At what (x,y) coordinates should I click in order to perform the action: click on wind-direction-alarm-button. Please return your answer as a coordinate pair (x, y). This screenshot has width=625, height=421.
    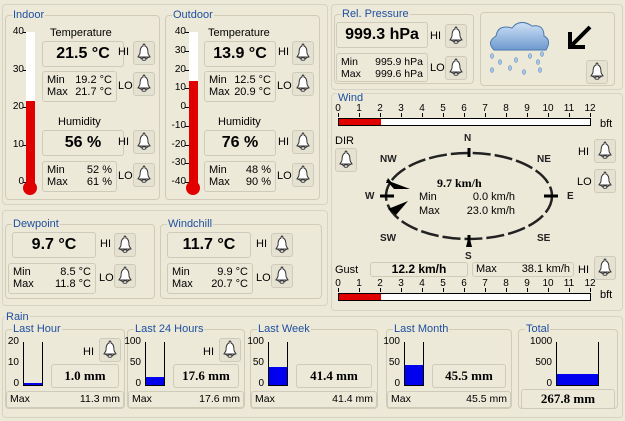
    Looking at the image, I should click on (346, 160).